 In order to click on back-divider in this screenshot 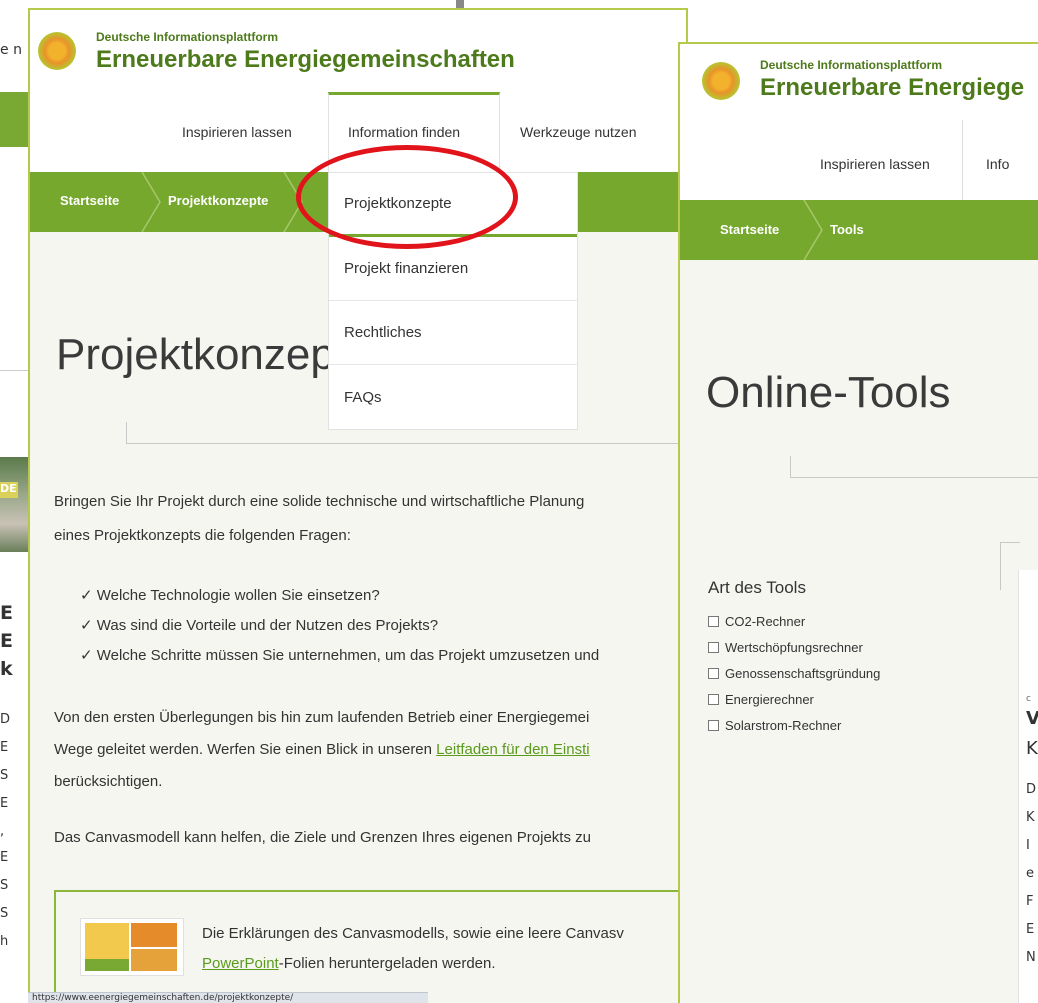, I will do `click(15, 370)`.